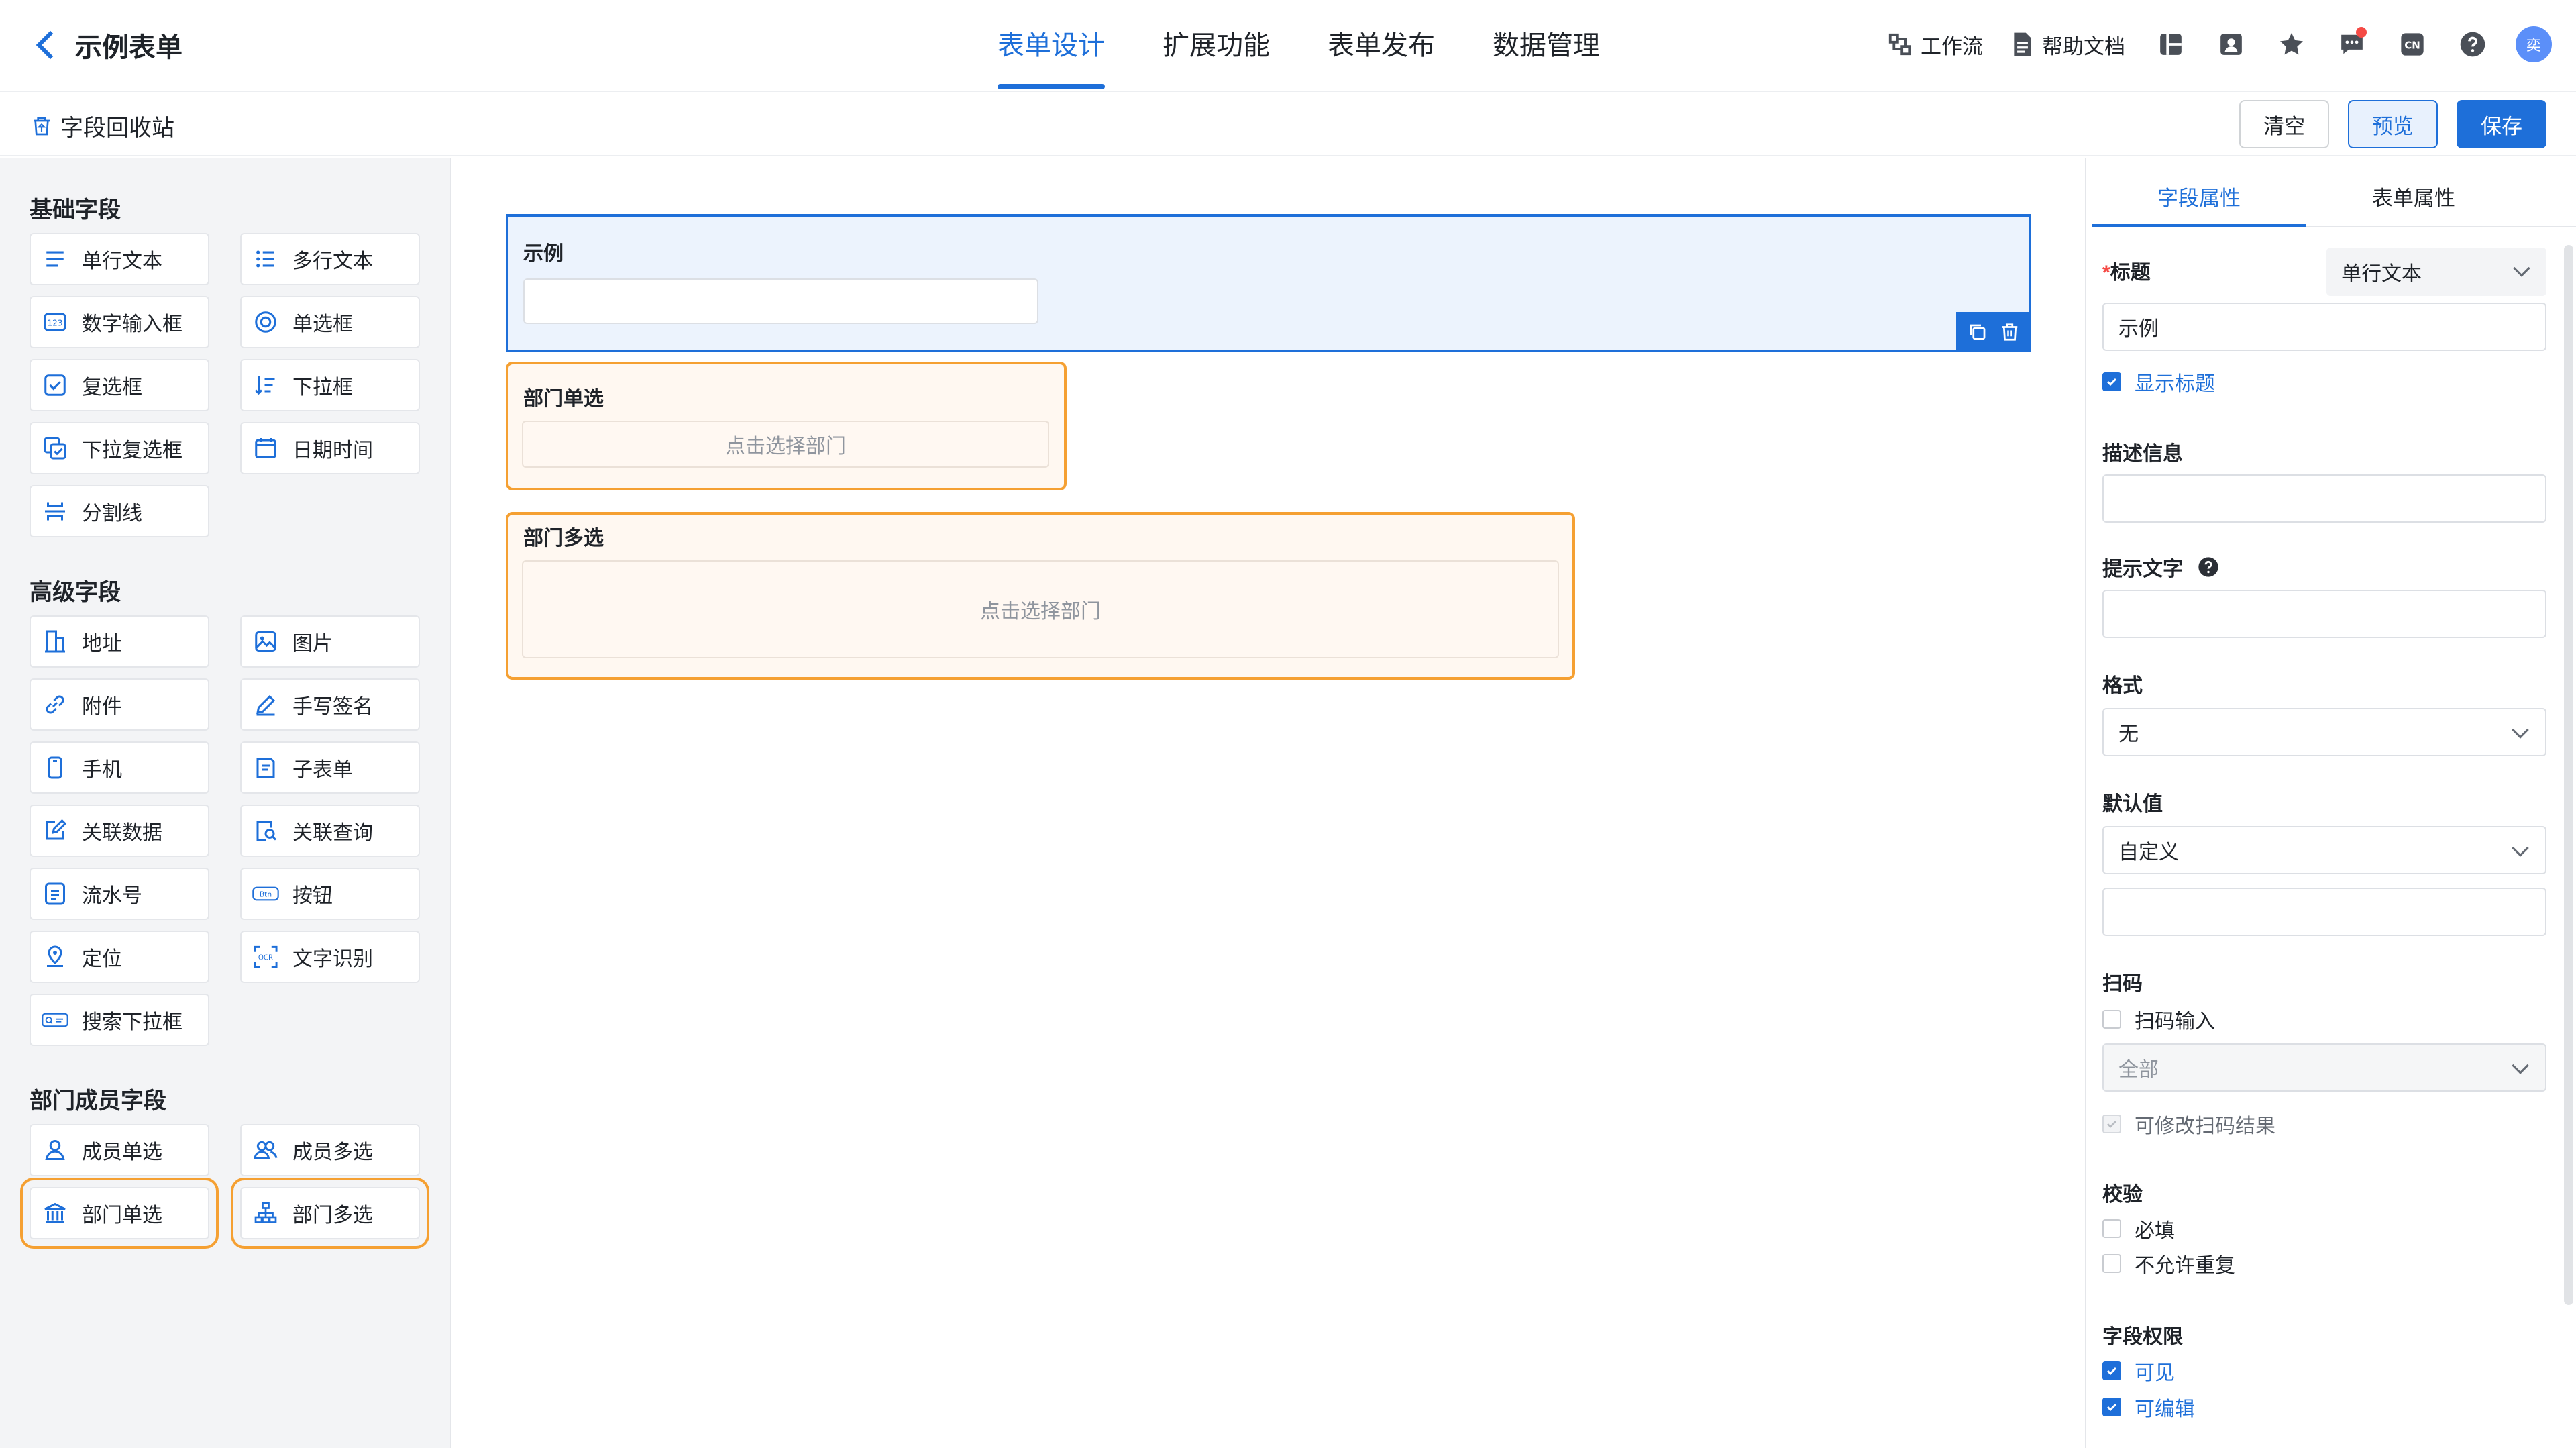  I want to click on tab-publish: 表单发布, so click(1381, 46).